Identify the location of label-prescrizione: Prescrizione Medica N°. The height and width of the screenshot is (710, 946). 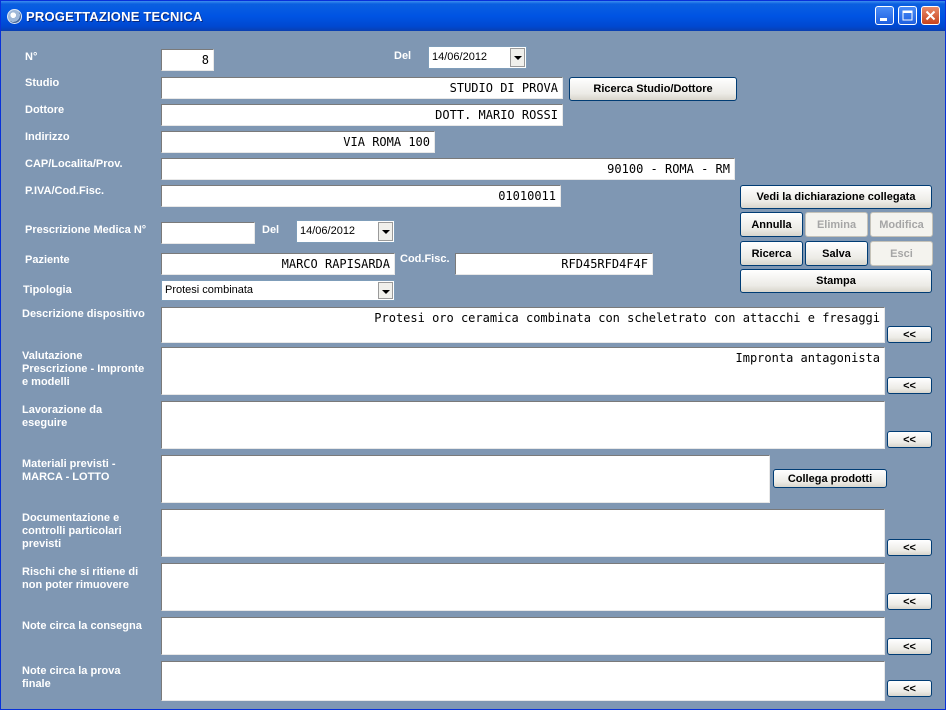
(86, 230).